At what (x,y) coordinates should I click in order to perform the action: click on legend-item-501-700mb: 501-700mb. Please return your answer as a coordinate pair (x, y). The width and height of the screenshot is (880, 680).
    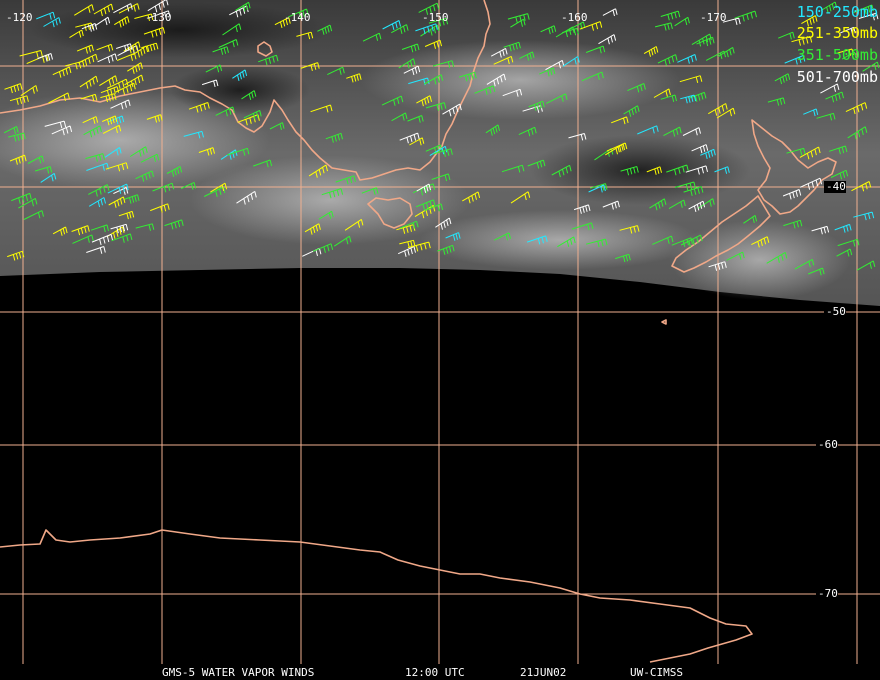
    Looking at the image, I should click on (837, 77).